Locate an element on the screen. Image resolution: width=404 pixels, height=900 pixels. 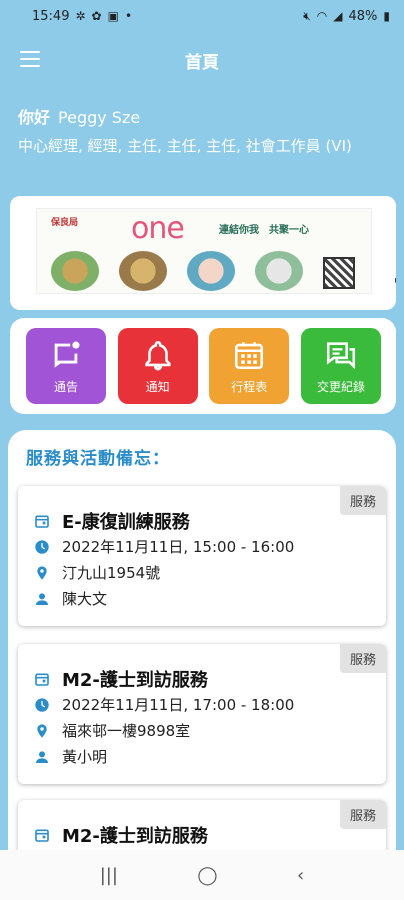
battery-icon: ▮ is located at coordinates (386, 16).